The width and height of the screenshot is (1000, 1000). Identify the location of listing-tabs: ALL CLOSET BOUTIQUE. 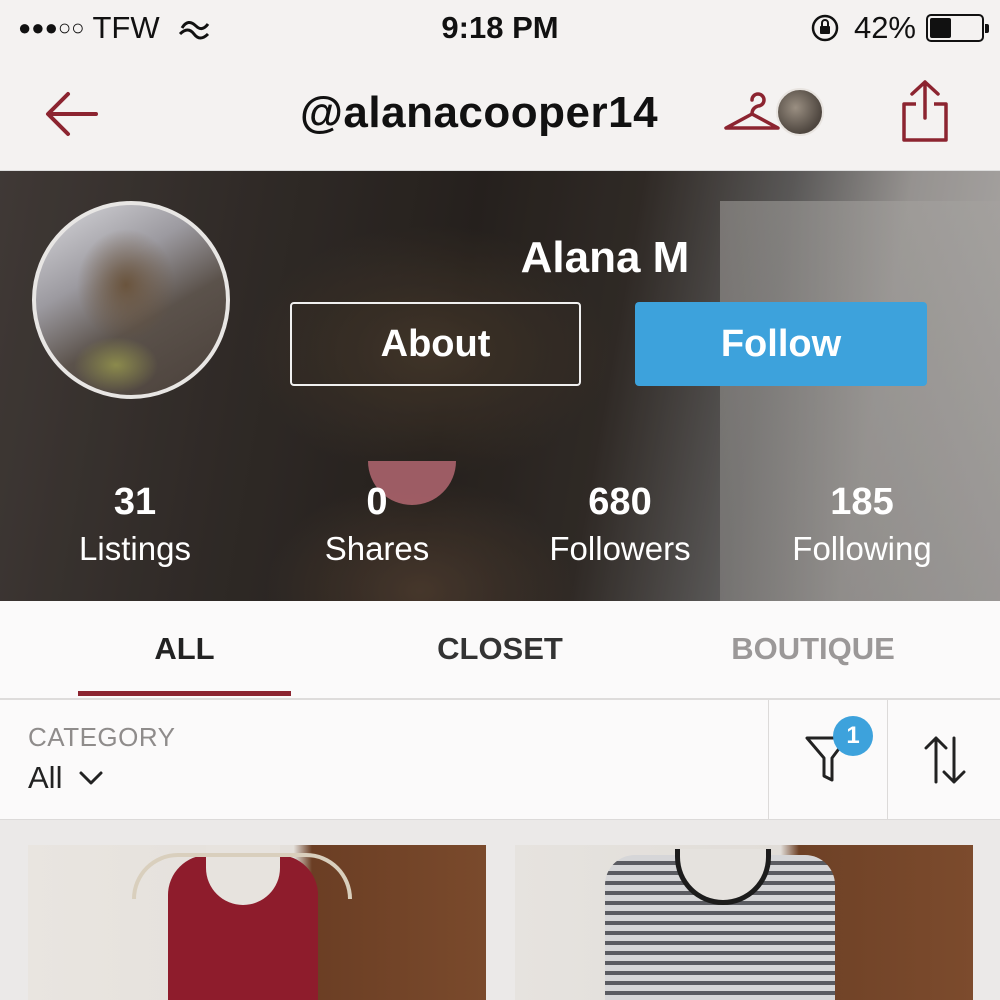
(500, 650).